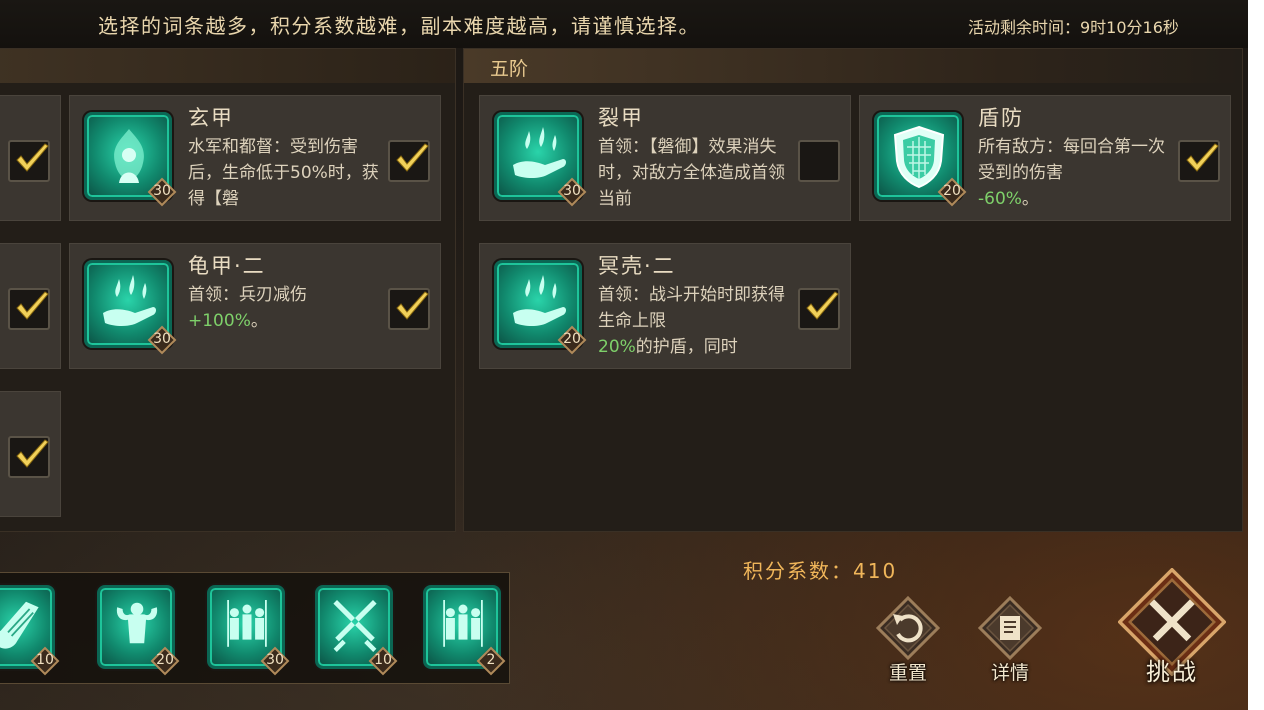  Describe the element at coordinates (136, 627) in the screenshot. I see `selected-affix-2: 20` at that location.